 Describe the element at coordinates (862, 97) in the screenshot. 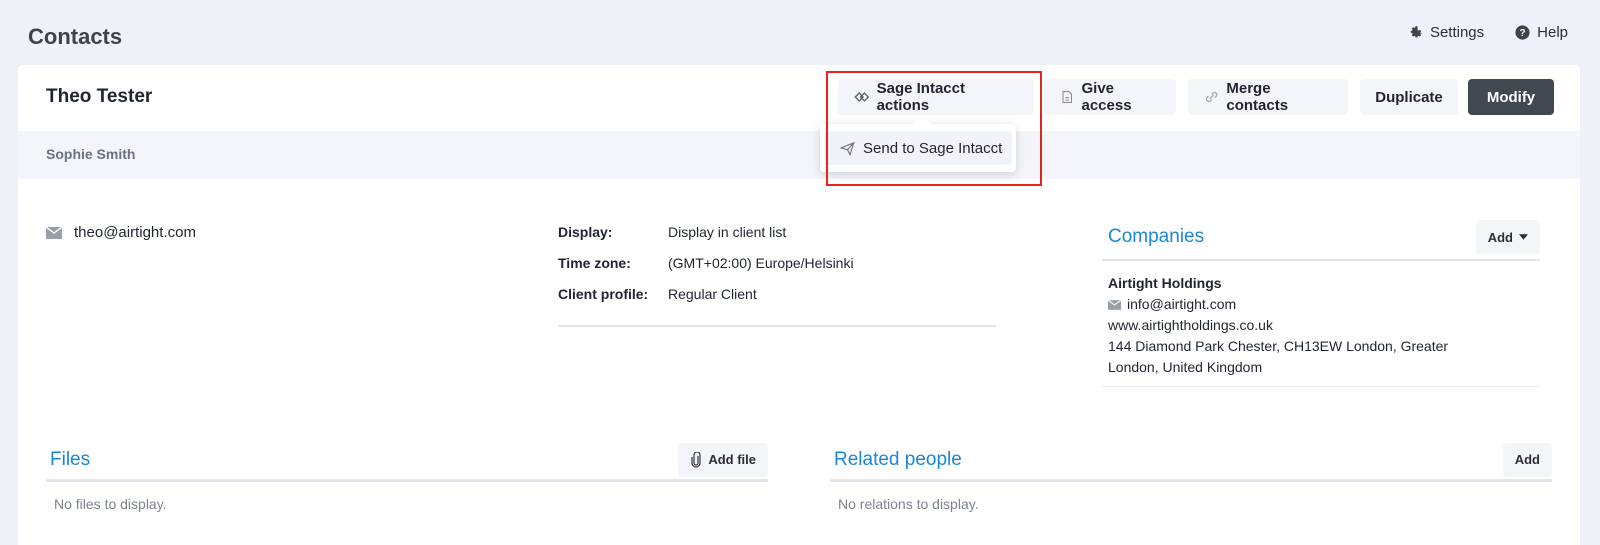

I see `sage-logo-icon` at that location.